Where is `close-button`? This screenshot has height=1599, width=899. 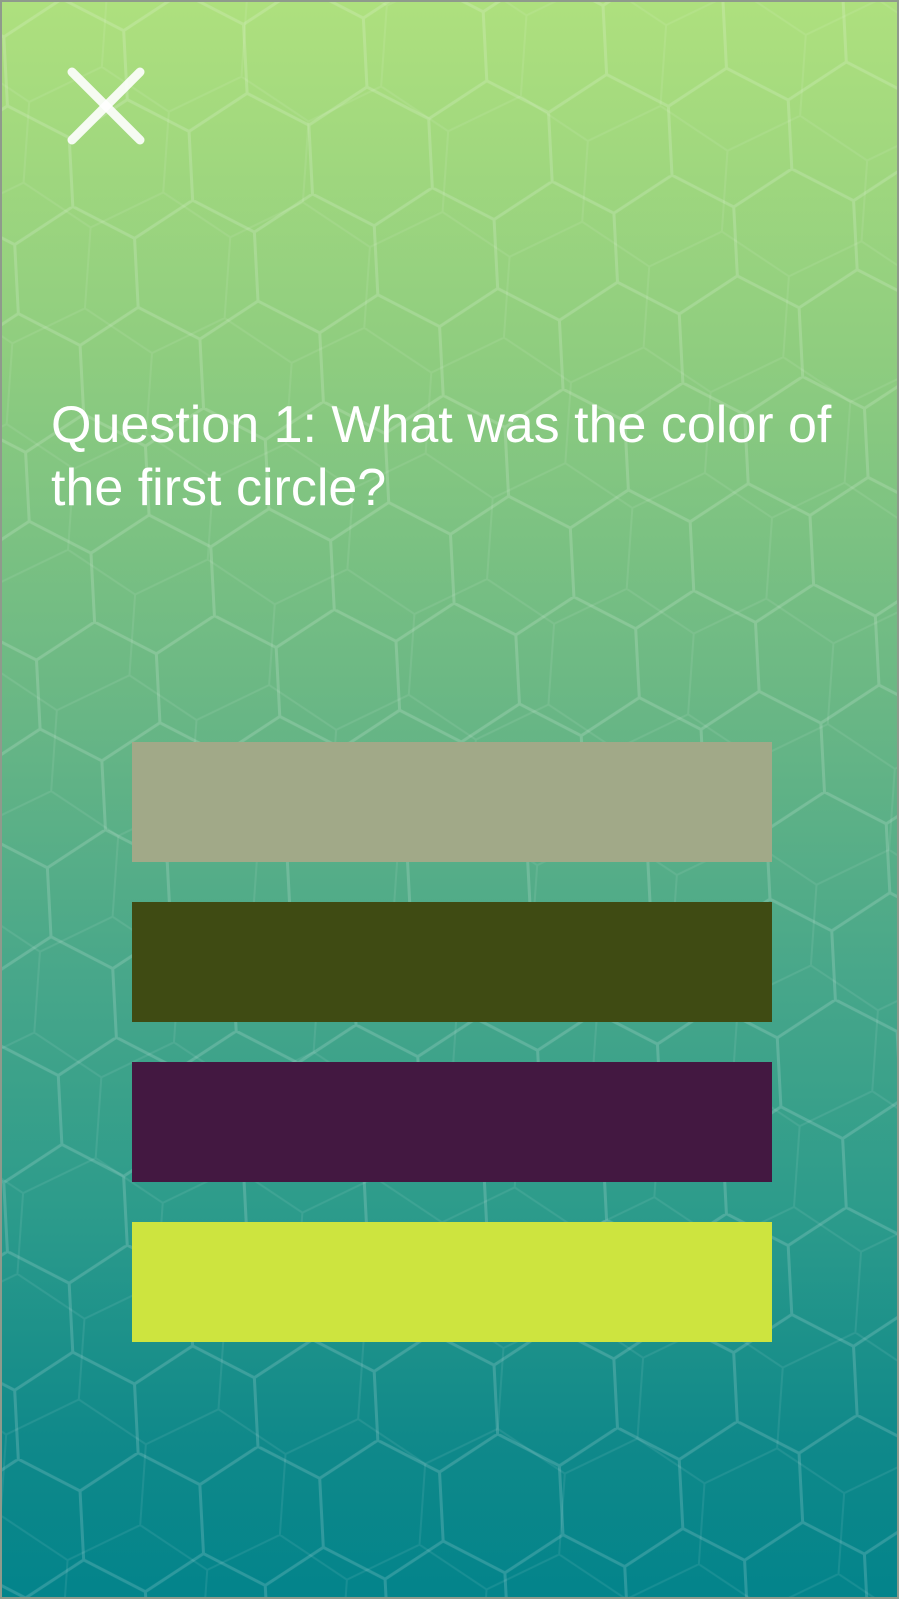 close-button is located at coordinates (106, 106).